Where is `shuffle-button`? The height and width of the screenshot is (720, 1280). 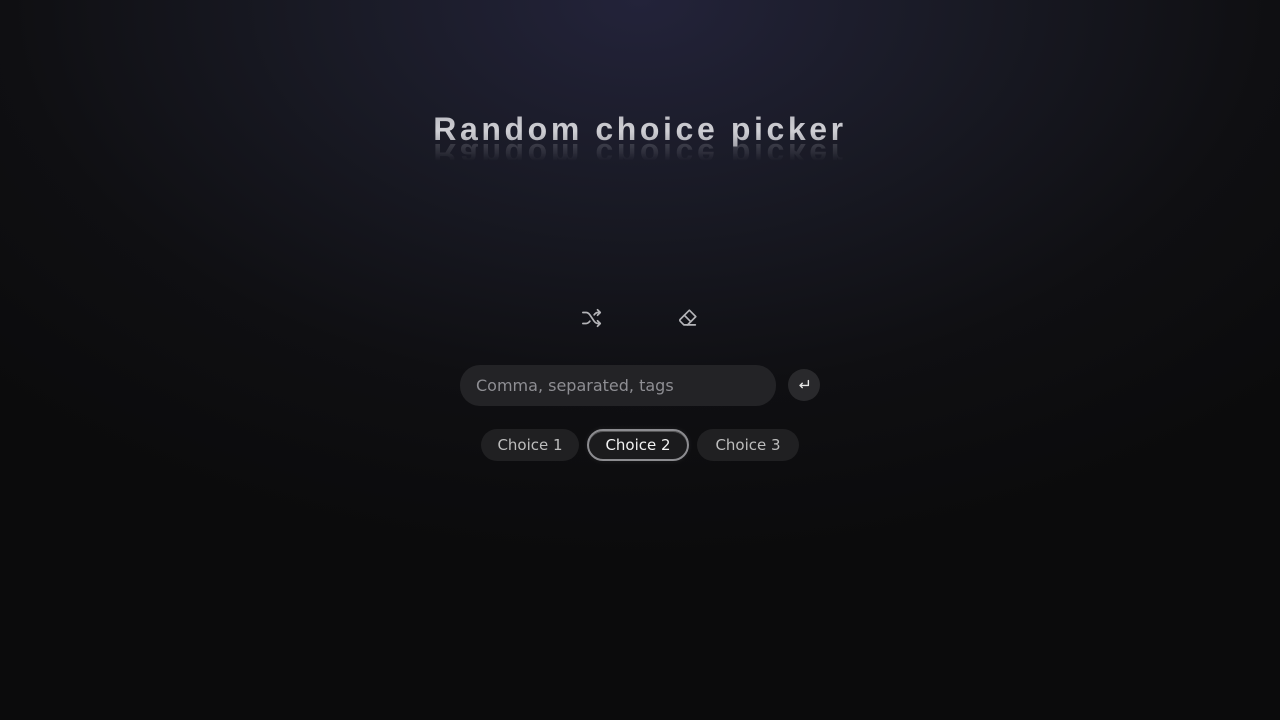
shuffle-button is located at coordinates (592, 318).